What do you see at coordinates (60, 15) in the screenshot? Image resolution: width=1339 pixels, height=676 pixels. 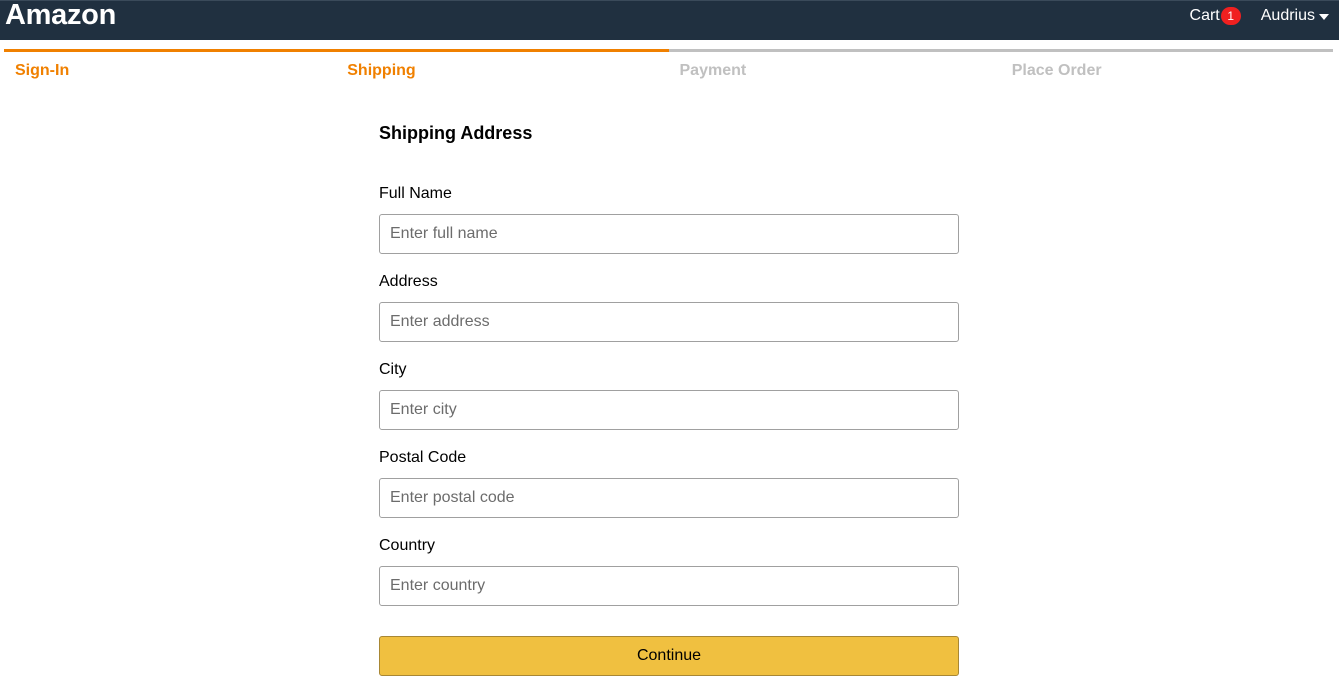 I see `brand-logo-link: Amazon` at bounding box center [60, 15].